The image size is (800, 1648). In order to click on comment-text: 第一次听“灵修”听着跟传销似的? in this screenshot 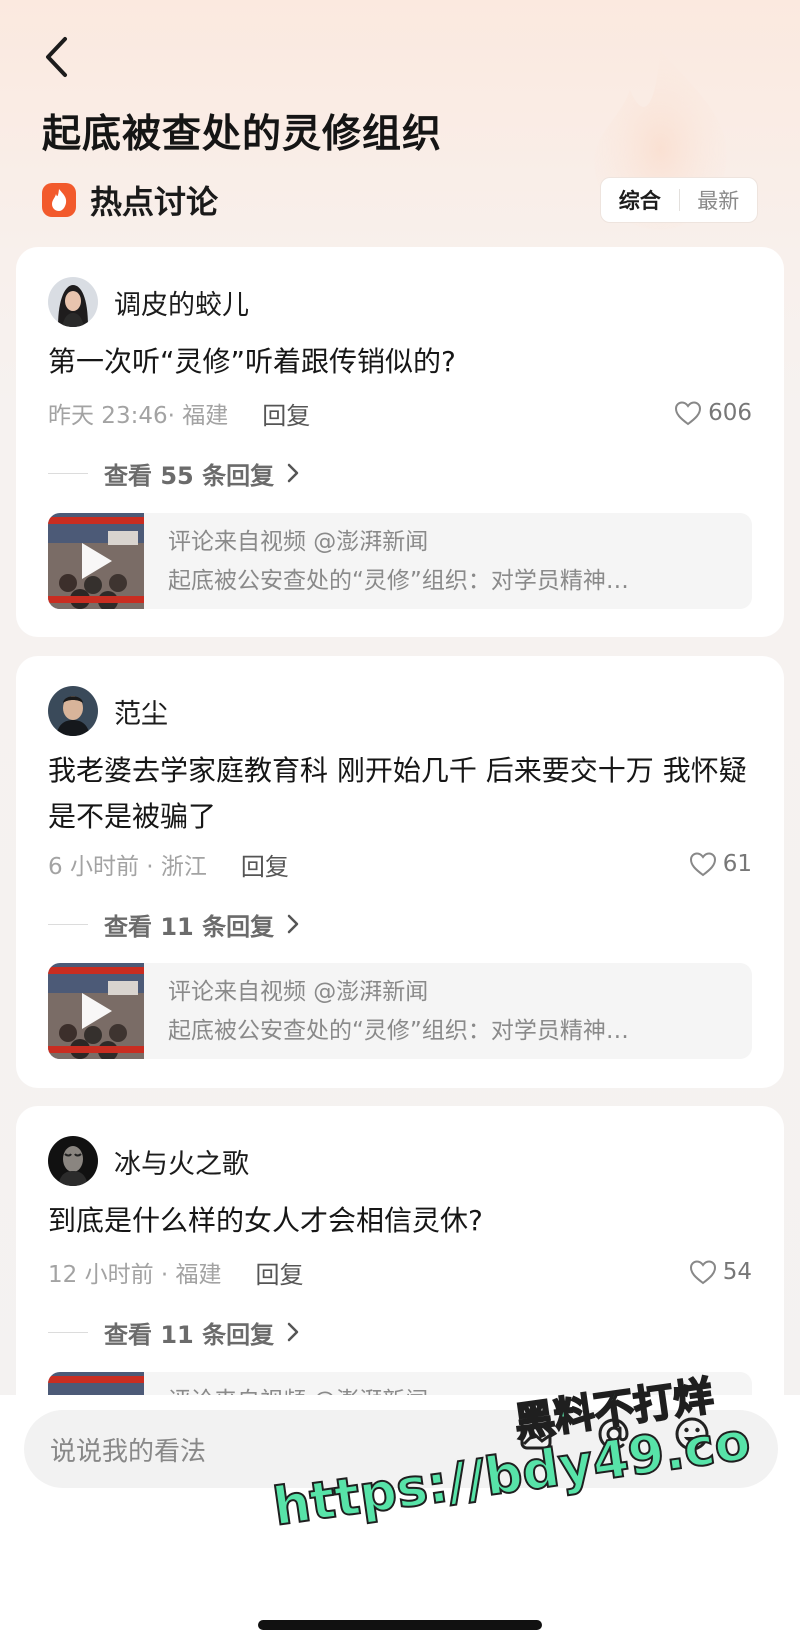, I will do `click(252, 361)`.